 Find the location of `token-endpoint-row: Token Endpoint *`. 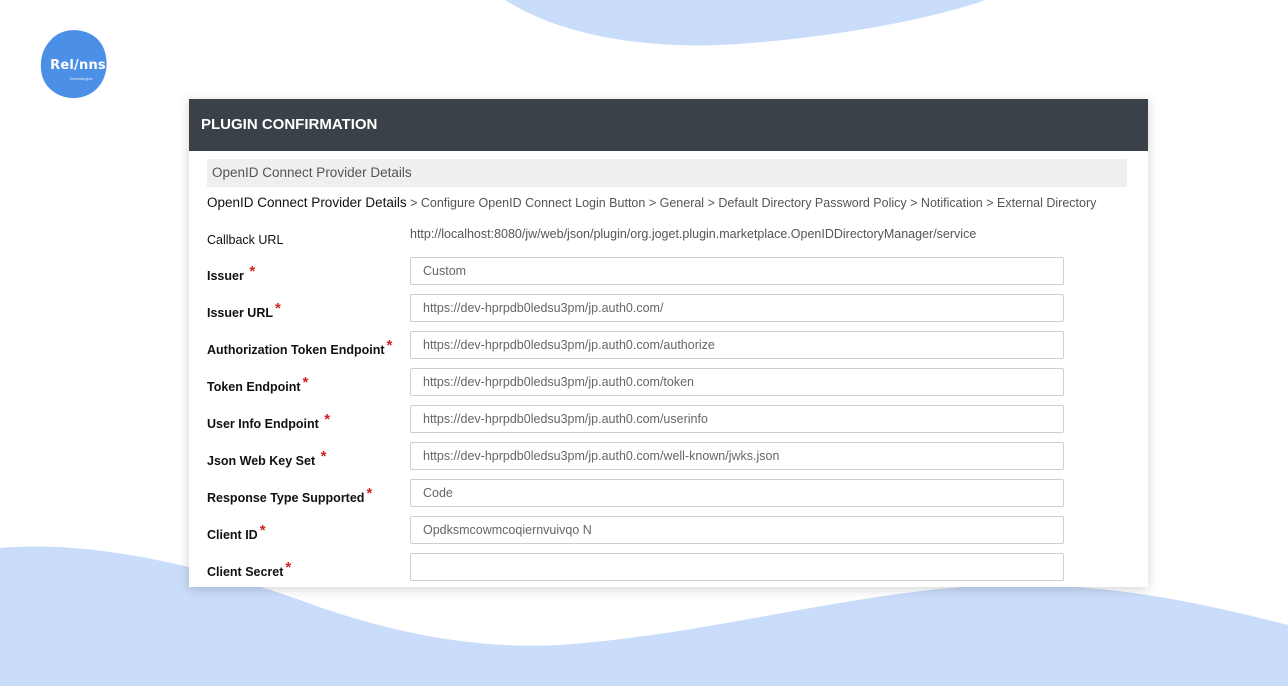

token-endpoint-row: Token Endpoint * is located at coordinates (667, 382).